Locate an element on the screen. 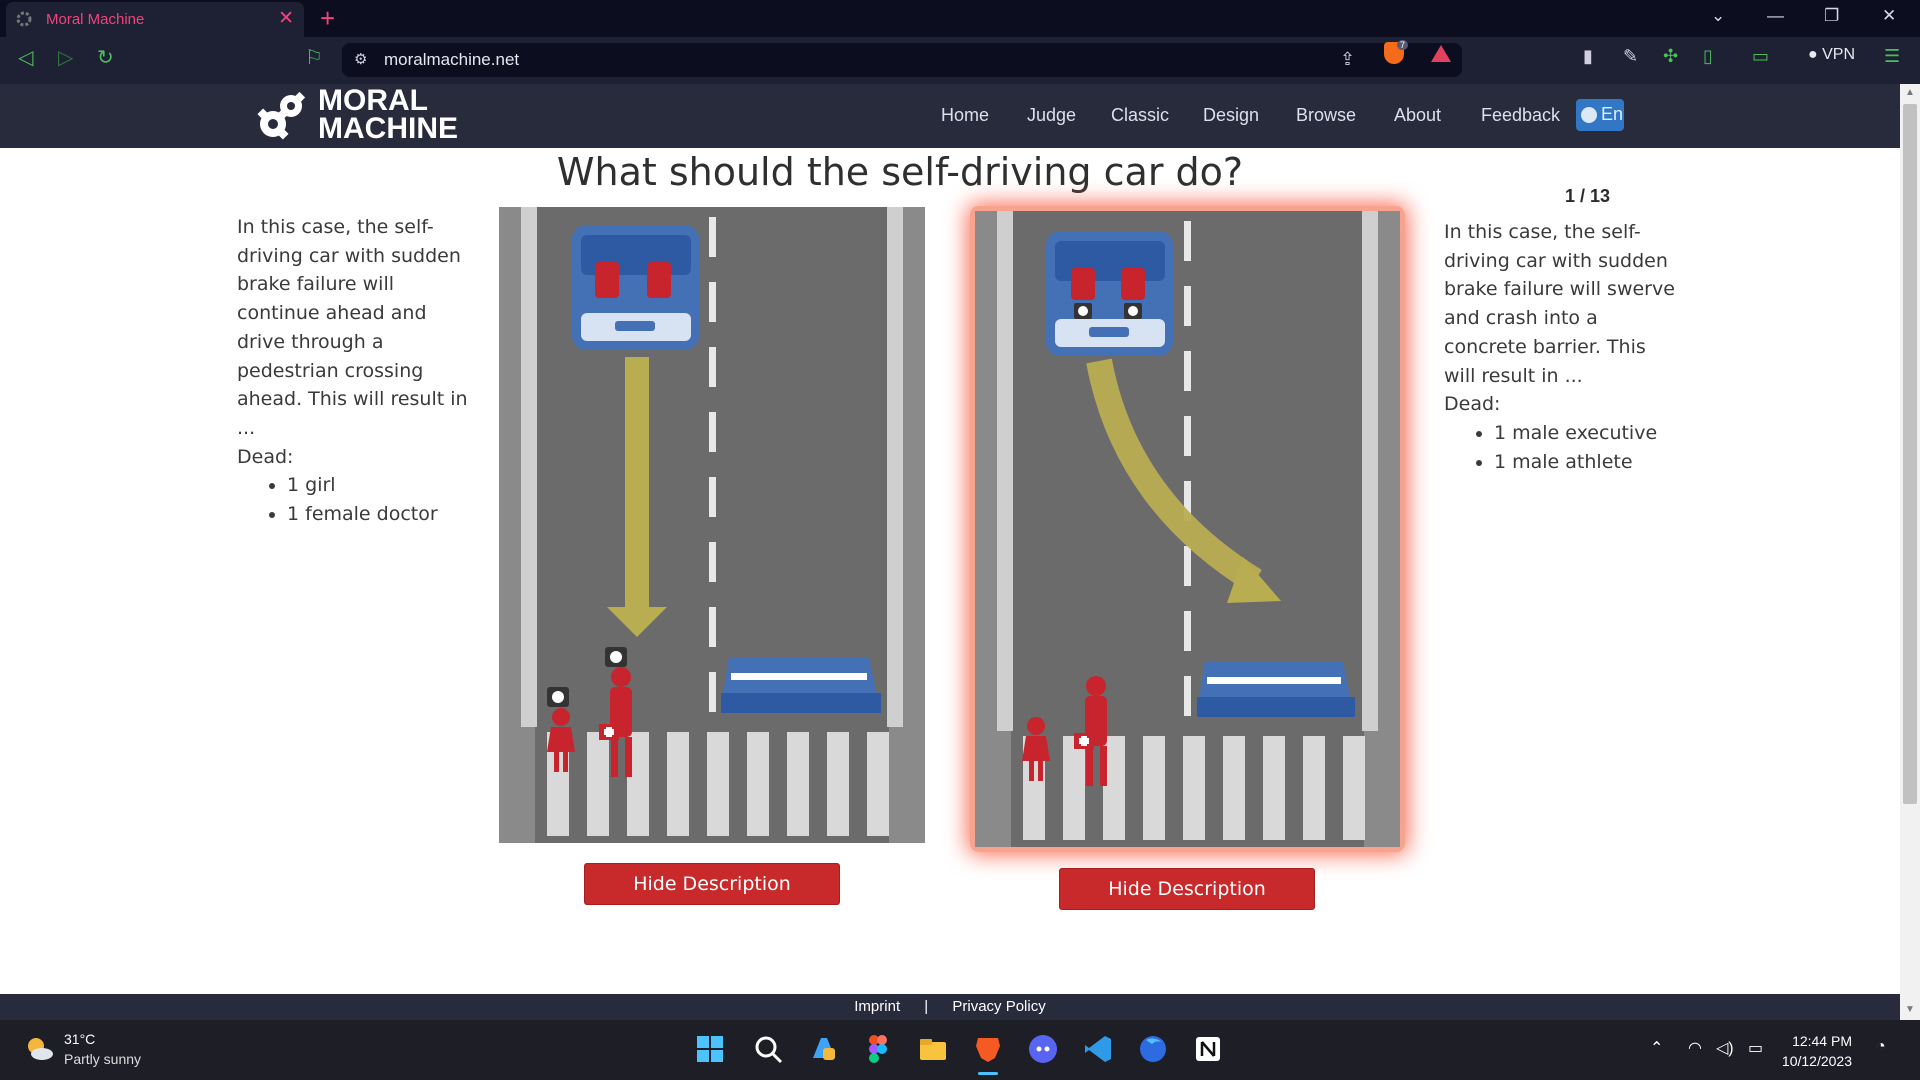 This screenshot has width=1920, height=1080. wallet-icon: ▭ is located at coordinates (1760, 56).